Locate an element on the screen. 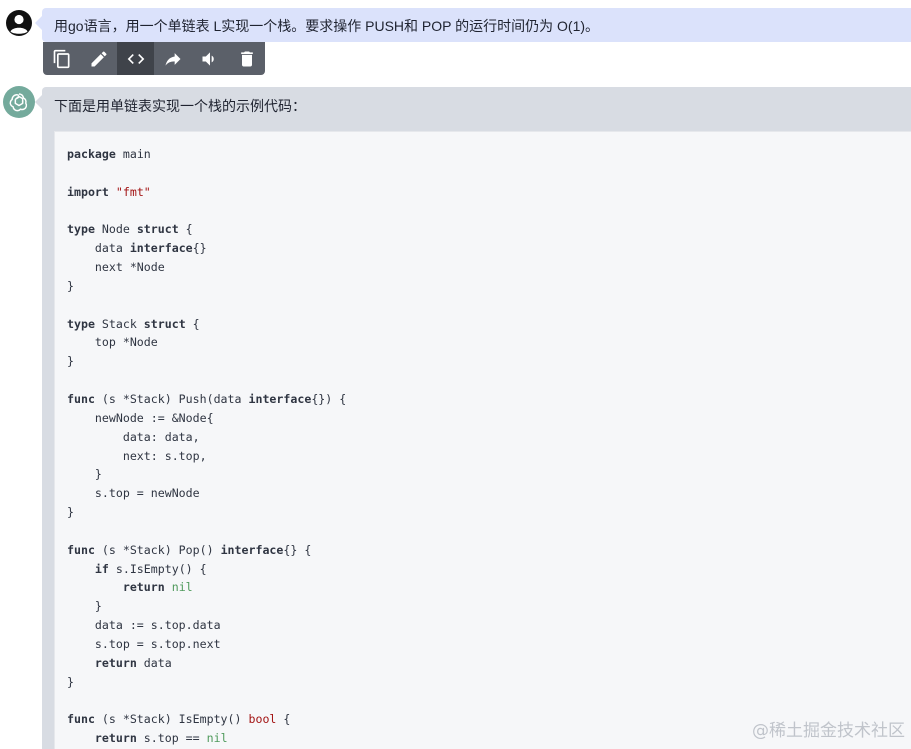 The image size is (911, 749). code-line: func (s *Stack) Push(data interface{}) { is located at coordinates (206, 399).